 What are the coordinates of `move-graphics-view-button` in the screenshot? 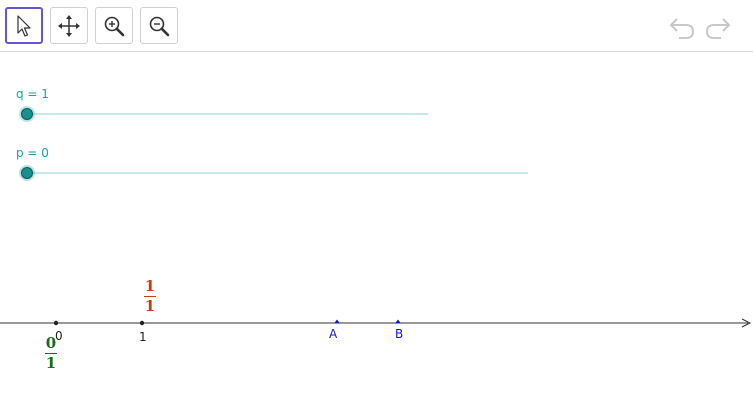 It's located at (69, 25).